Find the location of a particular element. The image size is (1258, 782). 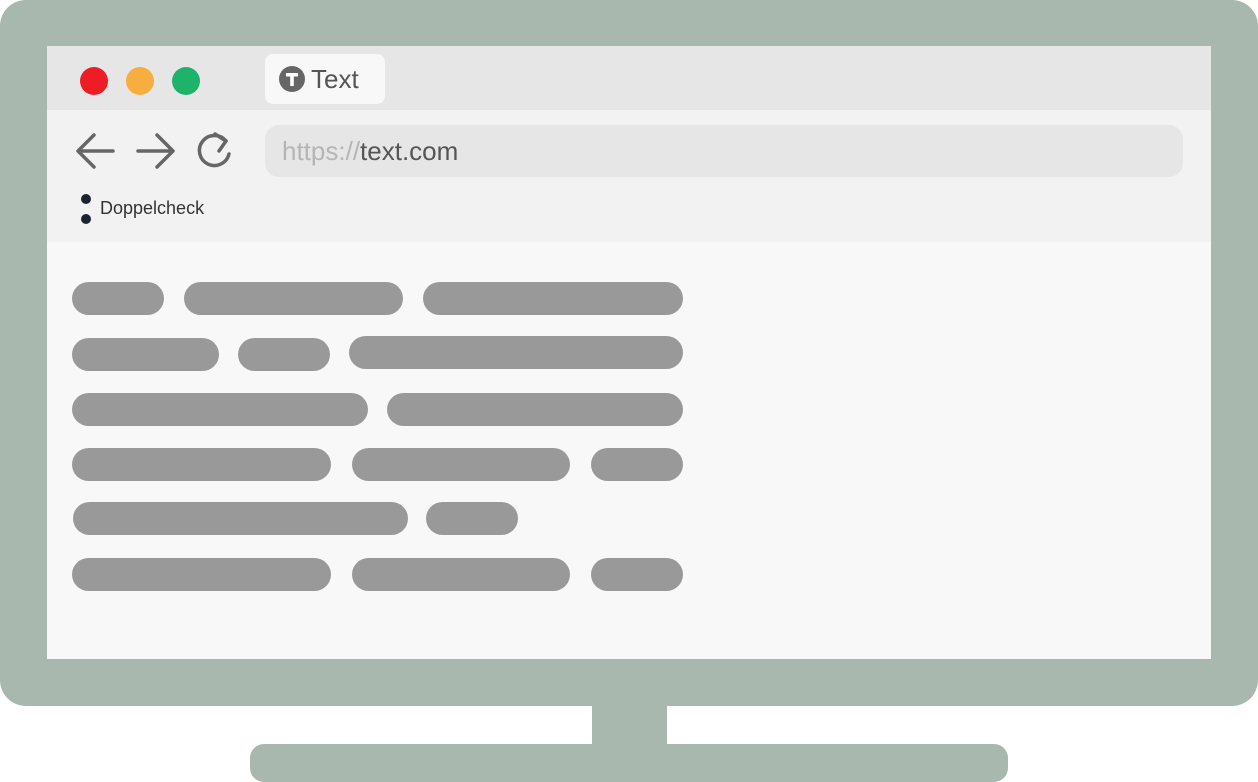

tab-text: Text is located at coordinates (325, 79).